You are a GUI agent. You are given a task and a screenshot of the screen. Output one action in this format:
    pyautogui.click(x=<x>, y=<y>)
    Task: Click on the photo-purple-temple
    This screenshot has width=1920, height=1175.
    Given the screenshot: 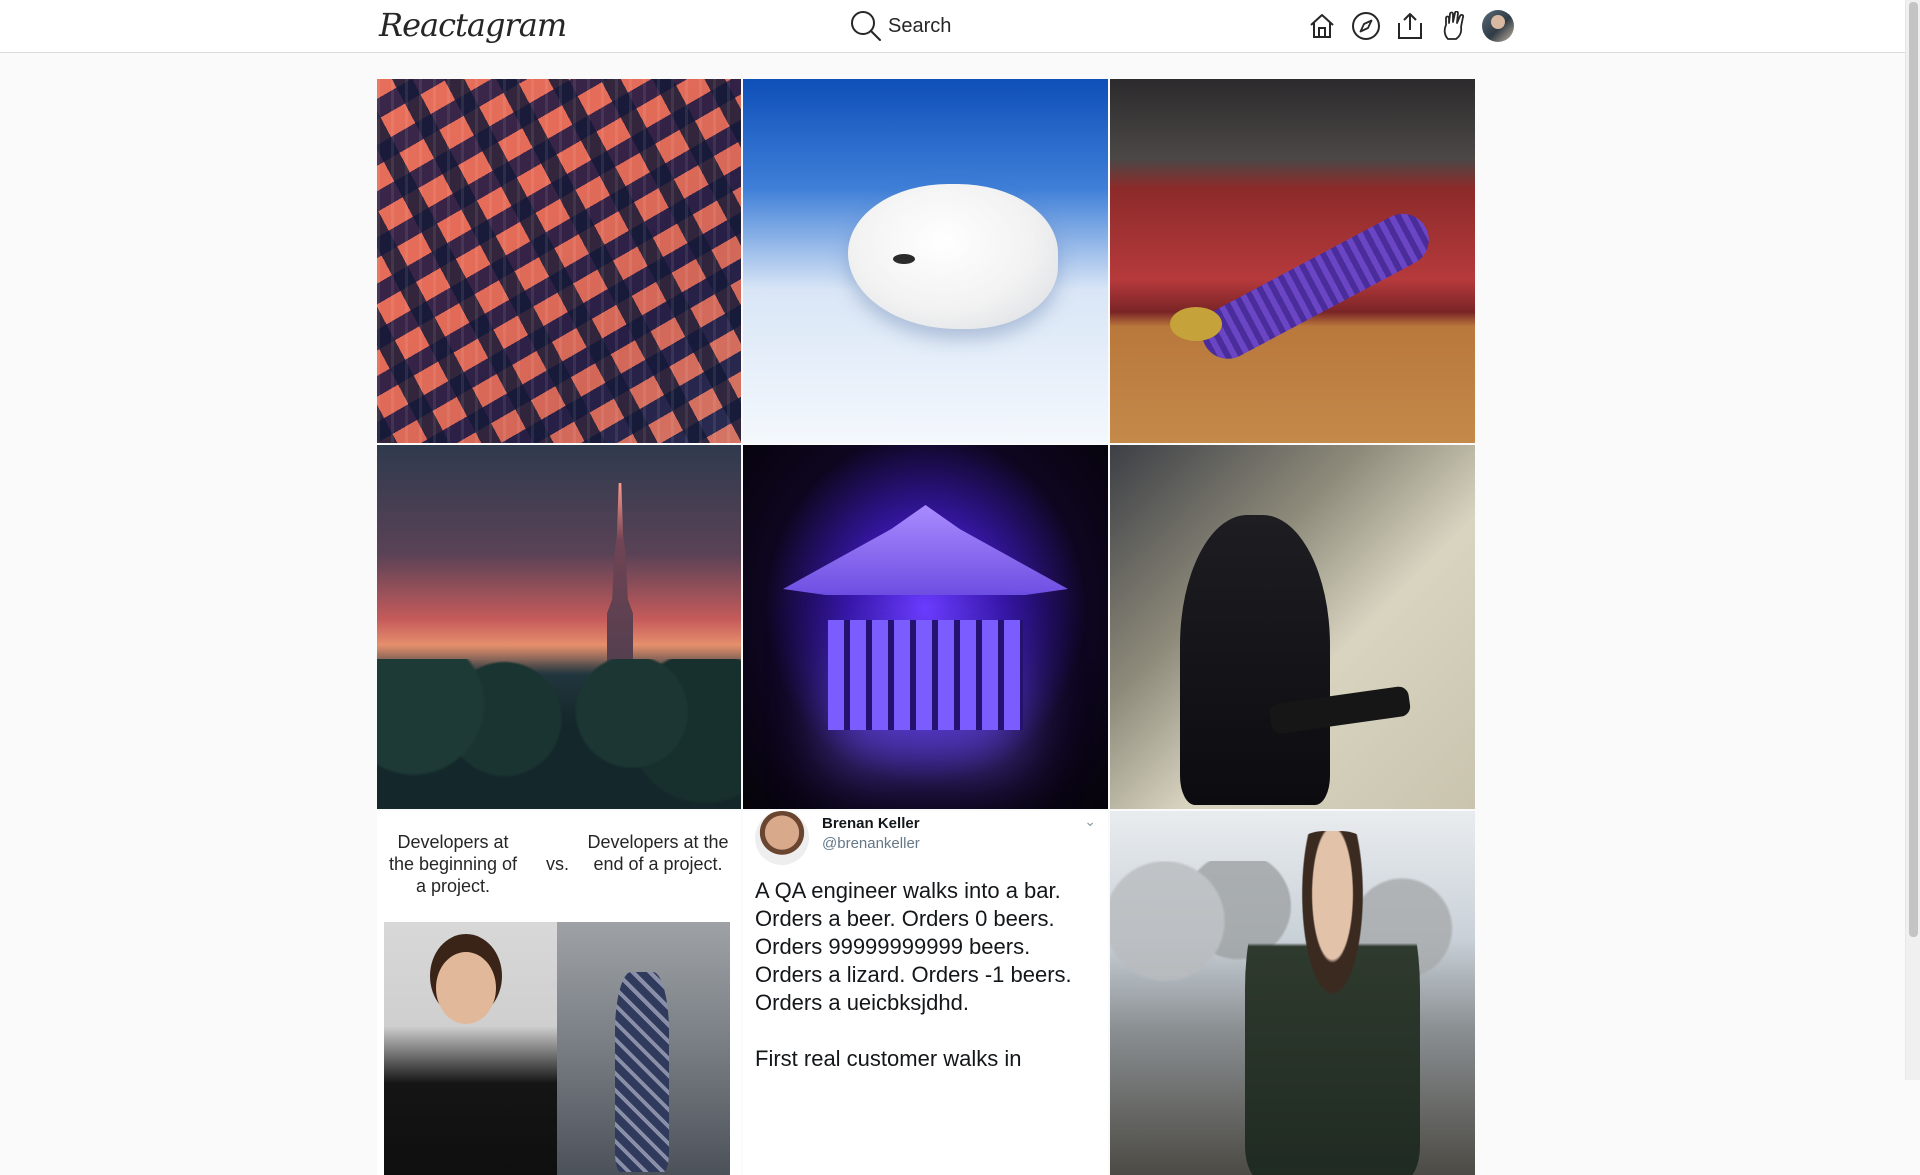 What is the action you would take?
    pyautogui.click(x=925, y=627)
    